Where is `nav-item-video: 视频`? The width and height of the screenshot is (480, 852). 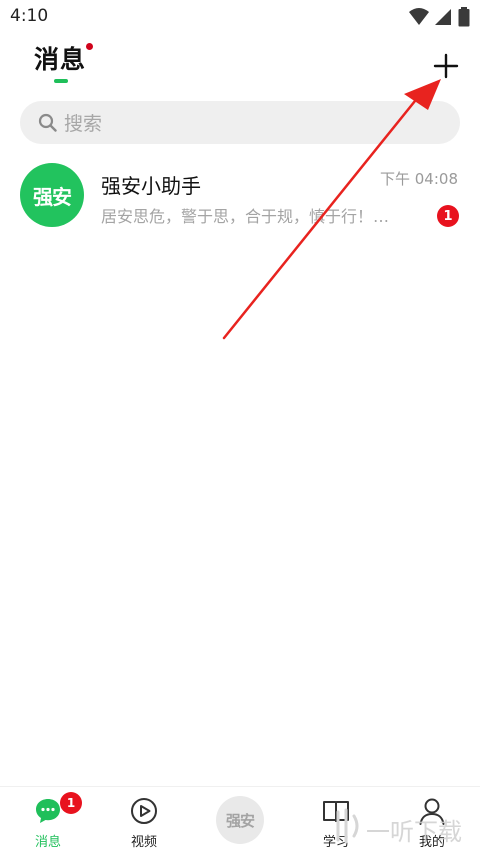 nav-item-video: 视频 is located at coordinates (144, 819).